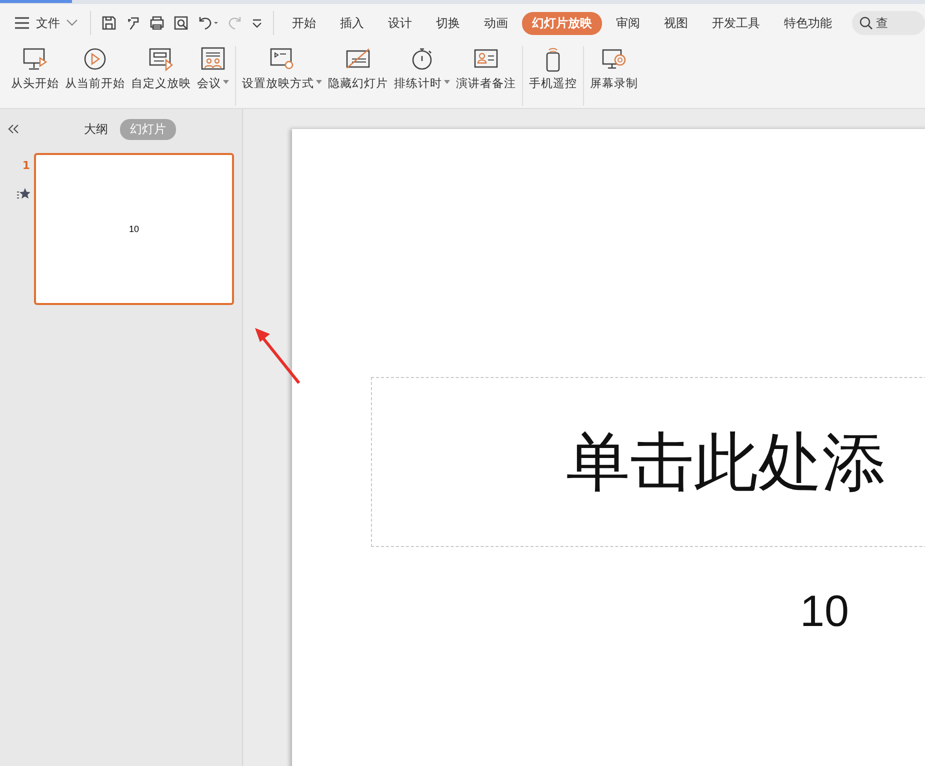 This screenshot has height=766, width=925. Describe the element at coordinates (257, 23) in the screenshot. I see `more-icon` at that location.